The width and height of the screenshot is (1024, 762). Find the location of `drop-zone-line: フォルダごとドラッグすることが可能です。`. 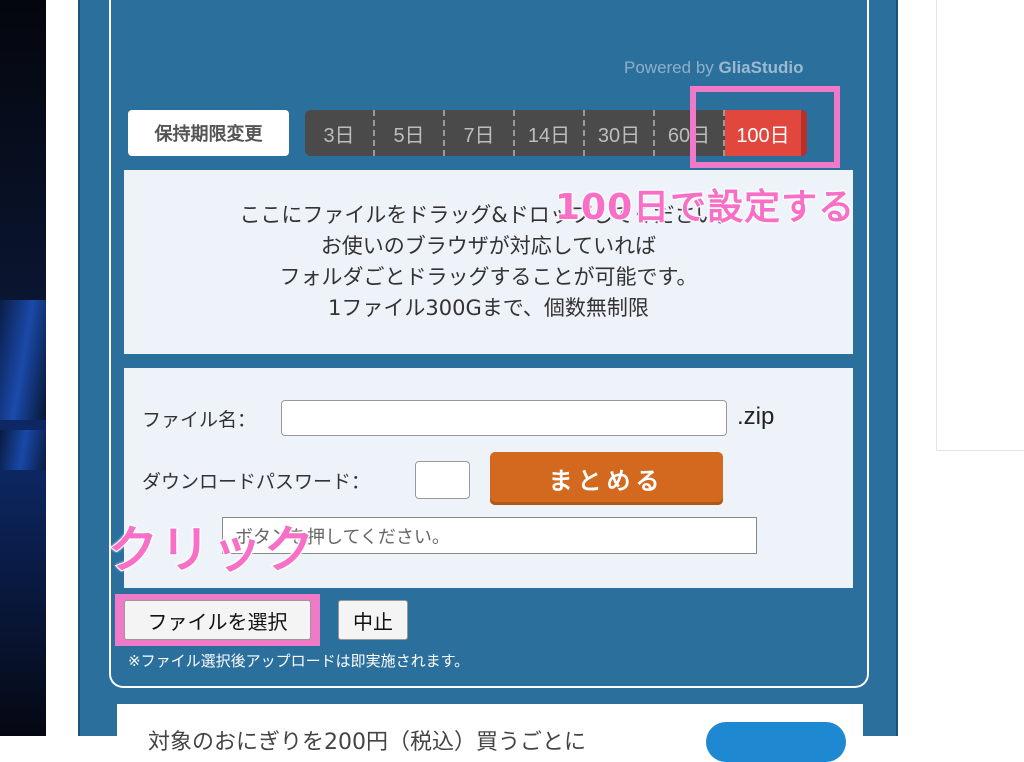

drop-zone-line: フォルダごとドラッグすることが可能です。 is located at coordinates (488, 277).